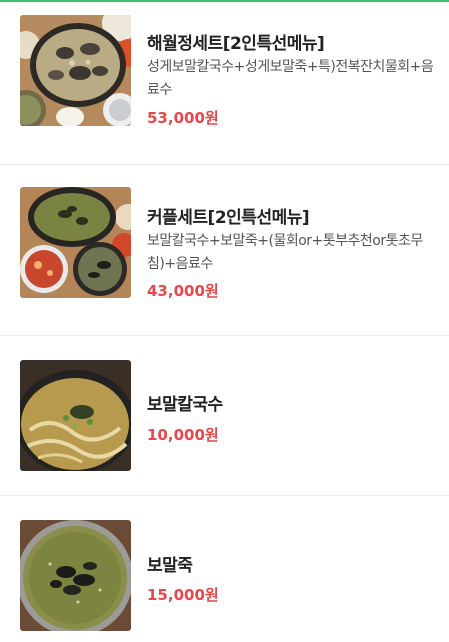  I want to click on menu-item-name: 보말칼국수, so click(185, 405).